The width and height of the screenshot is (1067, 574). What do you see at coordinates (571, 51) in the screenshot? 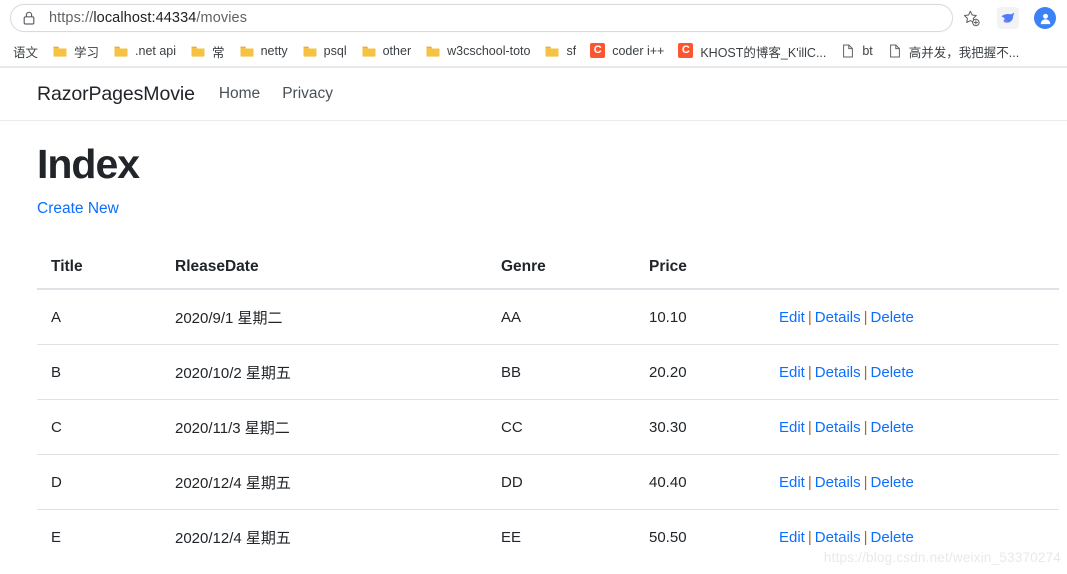
I see `bookmark-label: sf` at bounding box center [571, 51].